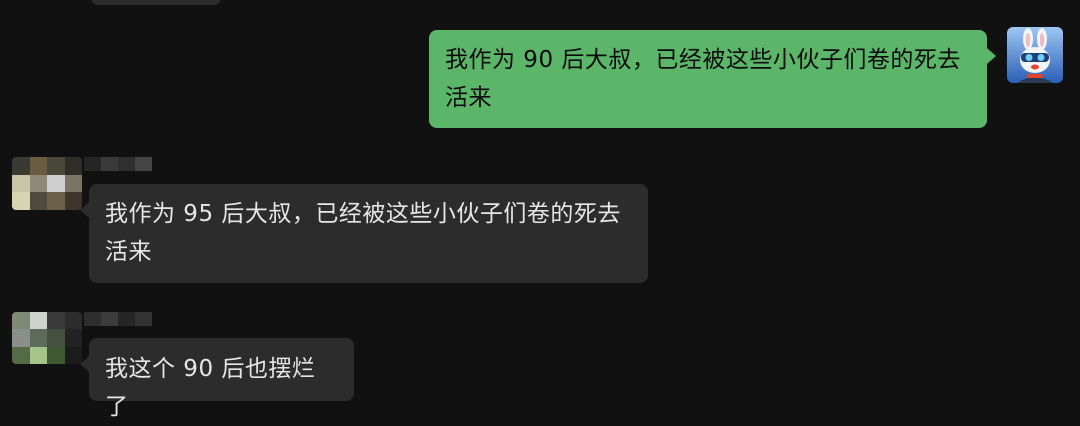 The height and width of the screenshot is (426, 1080). What do you see at coordinates (156, 2) in the screenshot?
I see `previous-message-bubble` at bounding box center [156, 2].